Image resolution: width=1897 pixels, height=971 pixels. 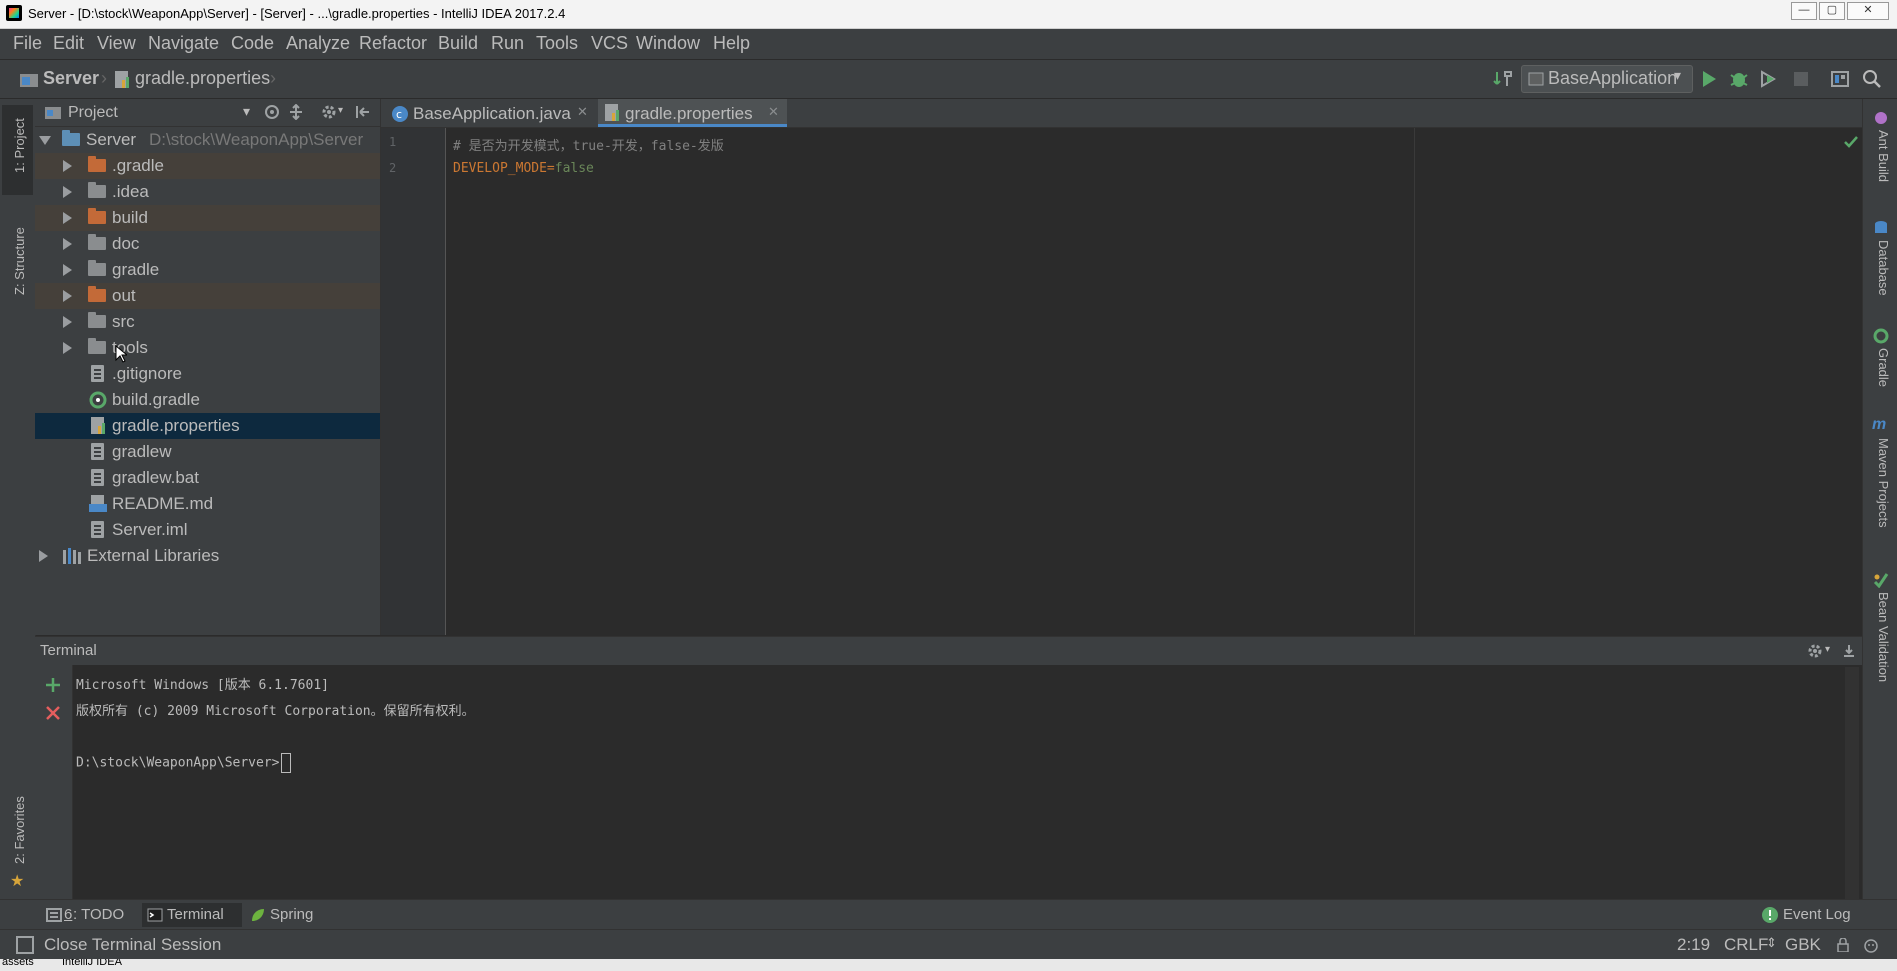 I want to click on tree-item-label: .gradle, so click(x=138, y=165).